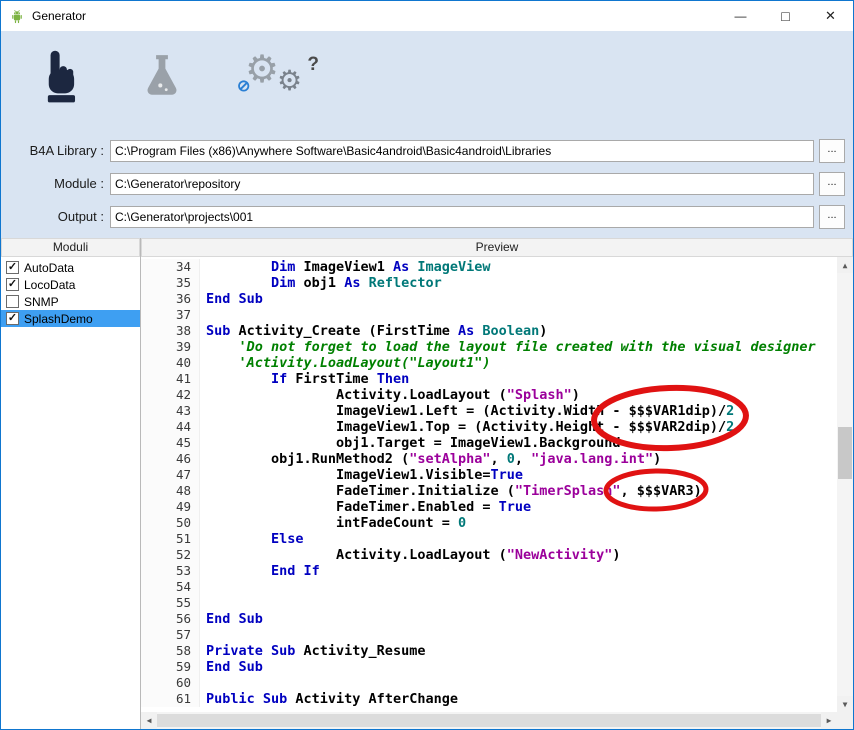 The image size is (854, 730). What do you see at coordinates (340, 379) in the screenshot?
I see `code-text: If FirstTime Then` at bounding box center [340, 379].